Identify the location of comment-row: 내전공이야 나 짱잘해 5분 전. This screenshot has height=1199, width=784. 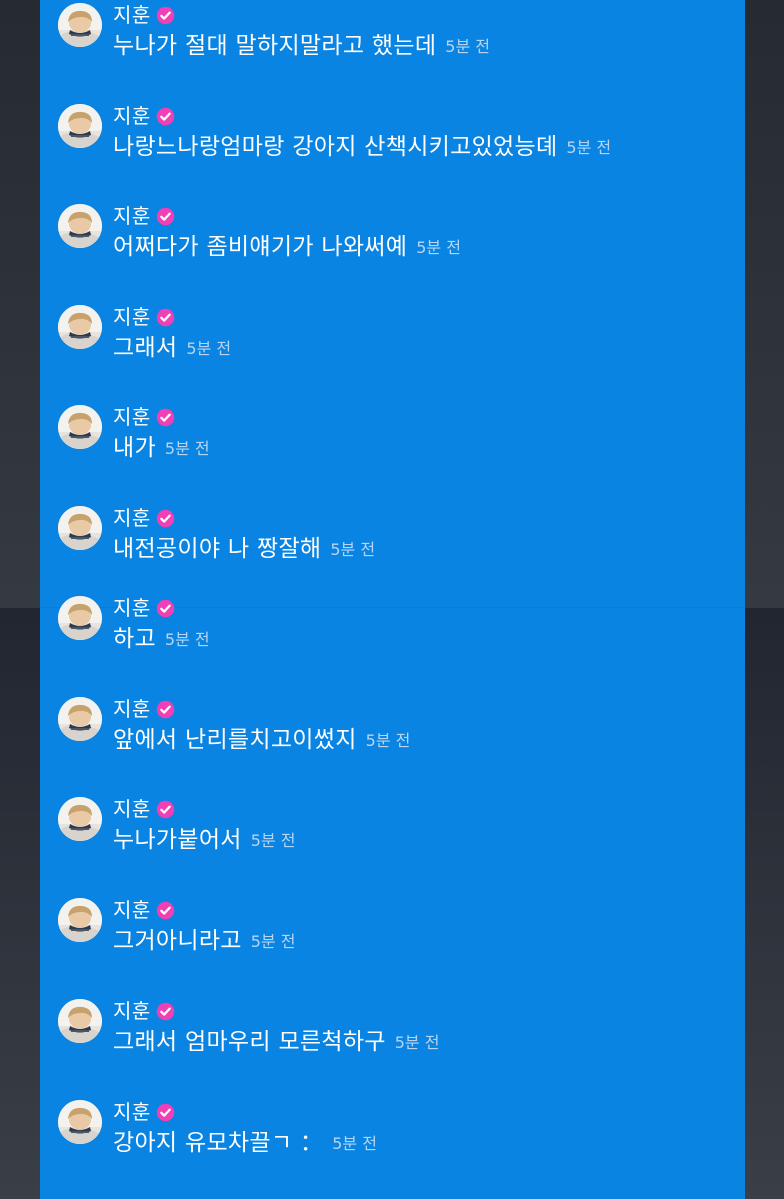
(244, 549).